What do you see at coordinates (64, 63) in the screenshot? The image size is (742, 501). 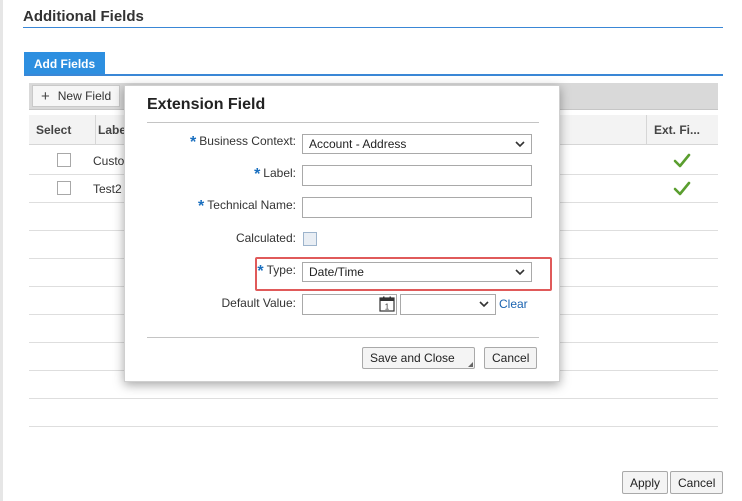 I see `tab-add-fields: Add Fields` at bounding box center [64, 63].